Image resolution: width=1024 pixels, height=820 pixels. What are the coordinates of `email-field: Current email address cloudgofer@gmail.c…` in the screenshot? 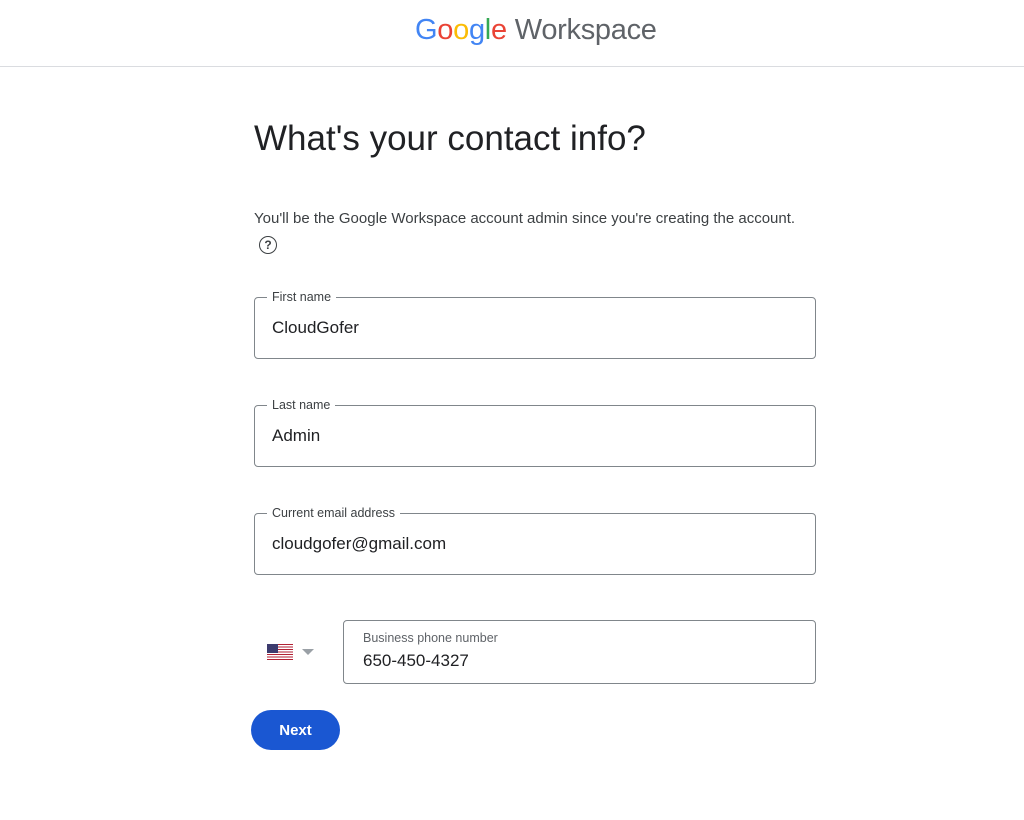 It's located at (535, 540).